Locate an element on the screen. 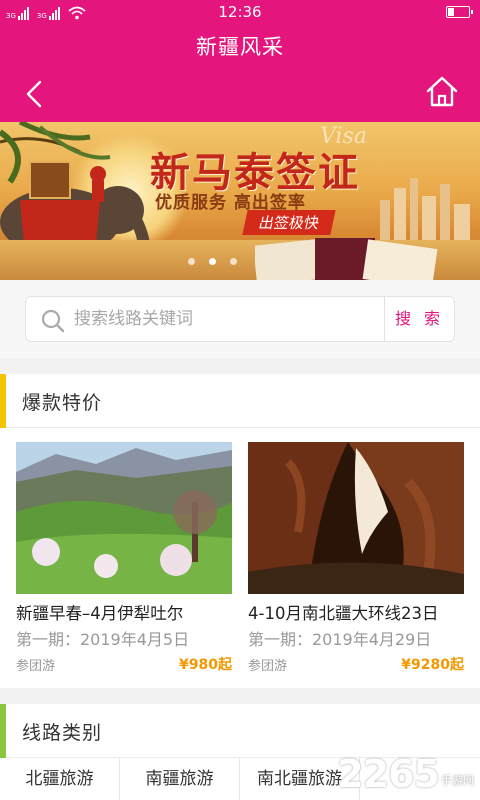  home-button is located at coordinates (442, 92).